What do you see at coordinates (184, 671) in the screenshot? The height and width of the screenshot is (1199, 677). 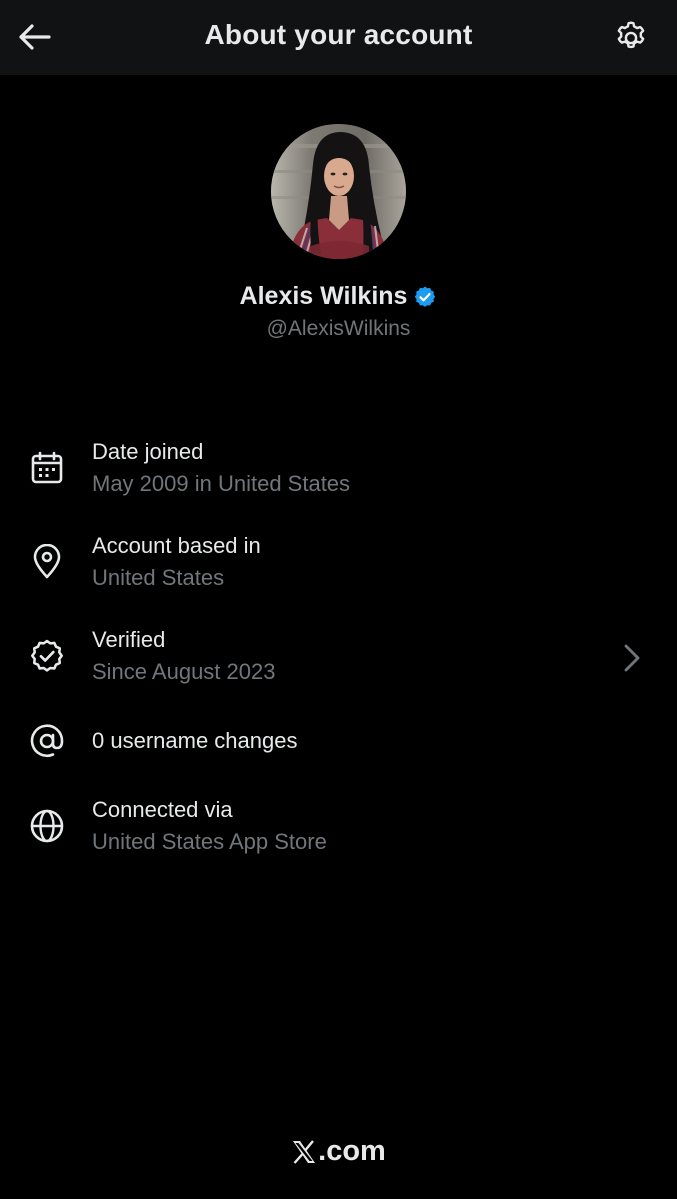 I see `detail-value: Since August 2023` at bounding box center [184, 671].